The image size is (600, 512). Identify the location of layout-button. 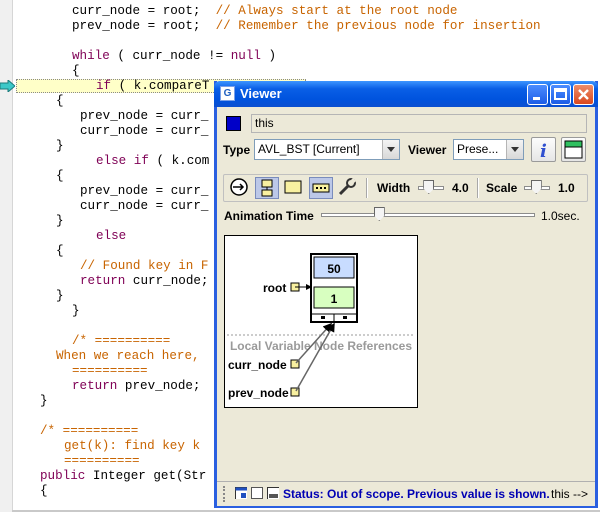
(267, 188).